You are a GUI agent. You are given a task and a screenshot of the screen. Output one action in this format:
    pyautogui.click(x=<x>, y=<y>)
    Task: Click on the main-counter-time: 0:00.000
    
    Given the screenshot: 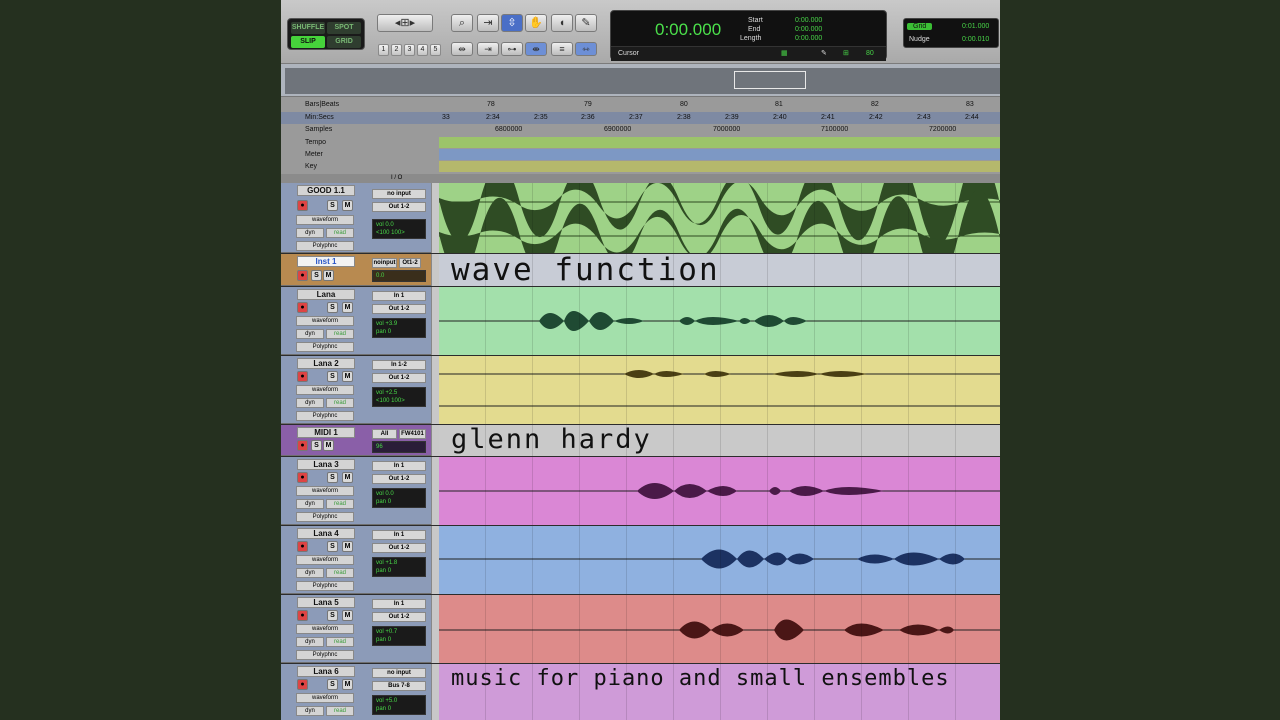 What is the action you would take?
    pyautogui.click(x=688, y=30)
    